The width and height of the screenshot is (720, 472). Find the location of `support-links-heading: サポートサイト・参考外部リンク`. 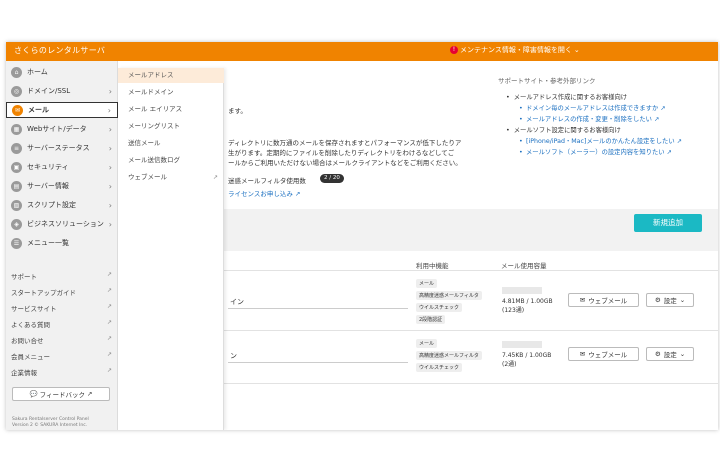

support-links-heading: サポートサイト・参考外部リンク is located at coordinates (547, 81).